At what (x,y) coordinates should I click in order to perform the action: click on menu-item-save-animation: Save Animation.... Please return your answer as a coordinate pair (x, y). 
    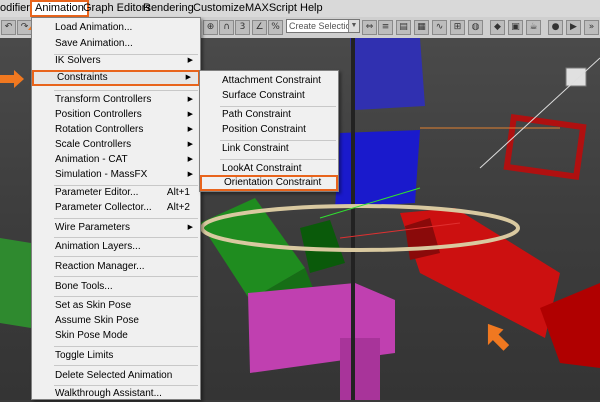
    Looking at the image, I should click on (116, 44).